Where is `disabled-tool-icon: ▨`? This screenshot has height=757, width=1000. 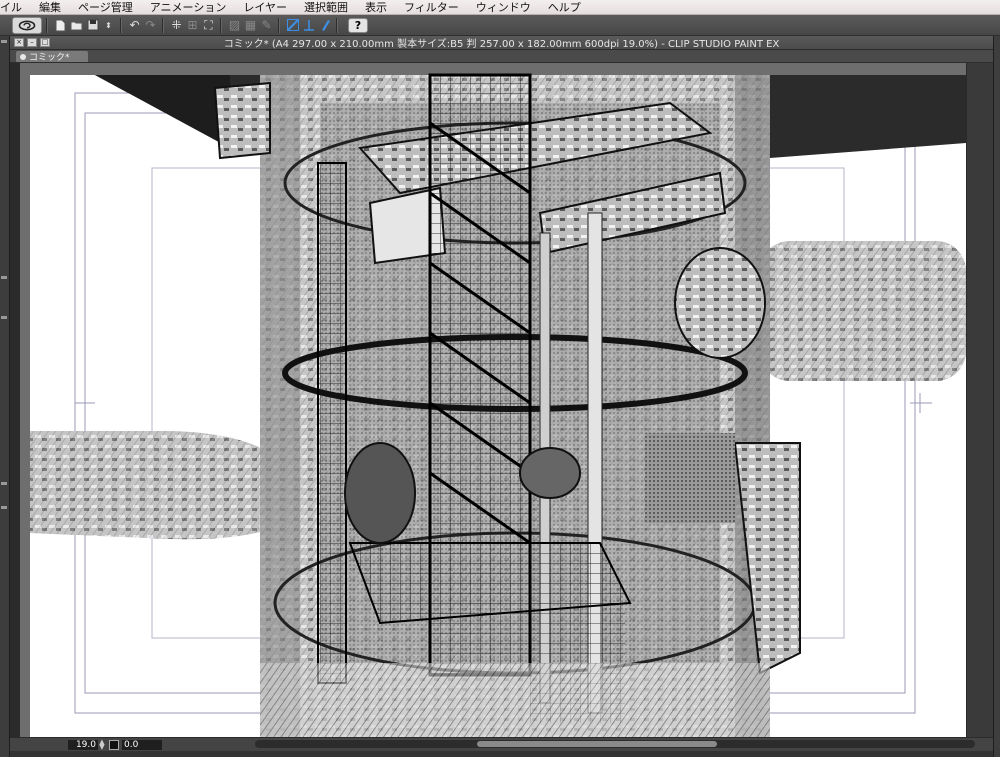
disabled-tool-icon: ▨ is located at coordinates (234, 25).